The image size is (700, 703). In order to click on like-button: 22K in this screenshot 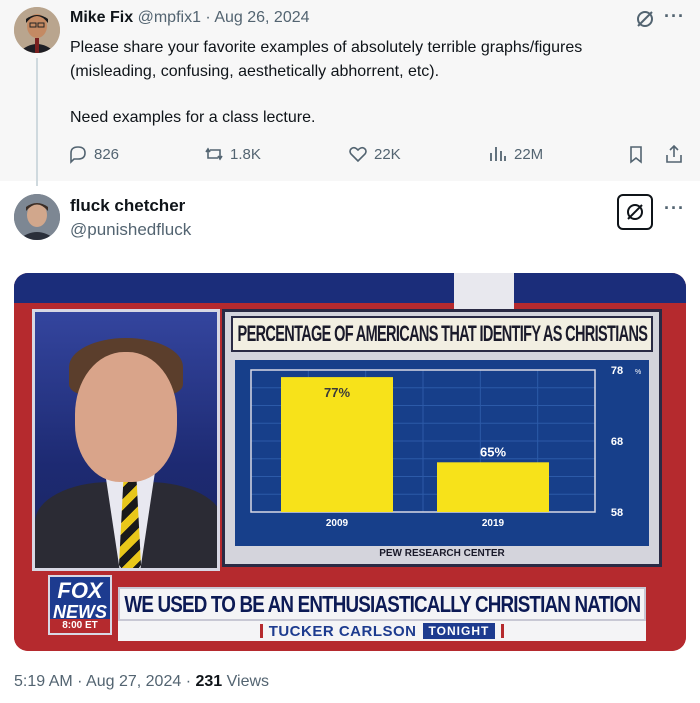, I will do `click(374, 154)`.